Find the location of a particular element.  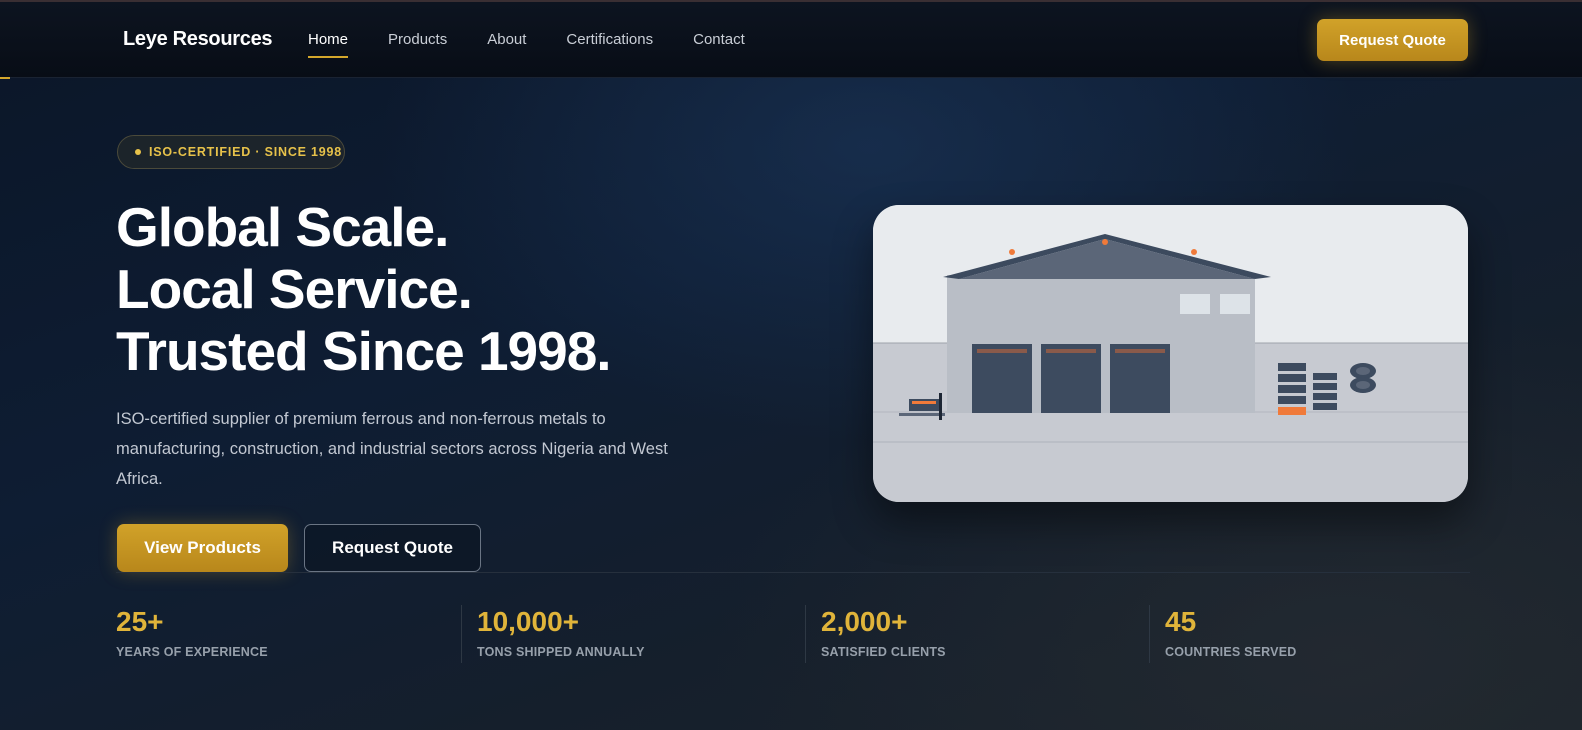

header-accent-line is located at coordinates (5, 78).